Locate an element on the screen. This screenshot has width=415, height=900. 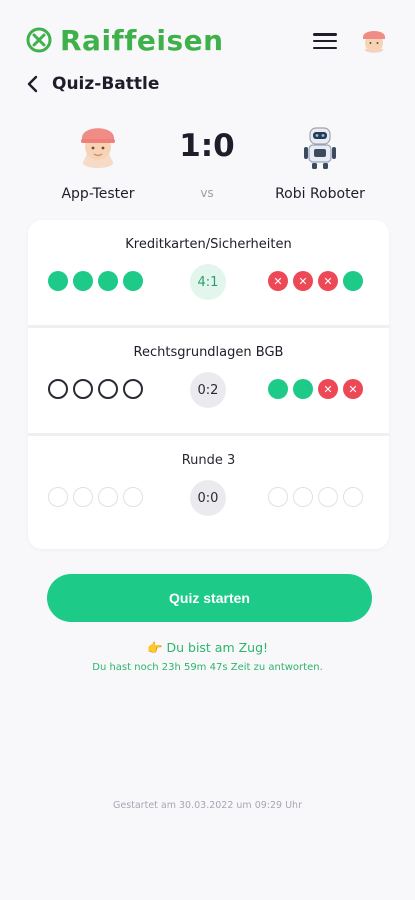
page-title: Quiz-Battle is located at coordinates (106, 84).